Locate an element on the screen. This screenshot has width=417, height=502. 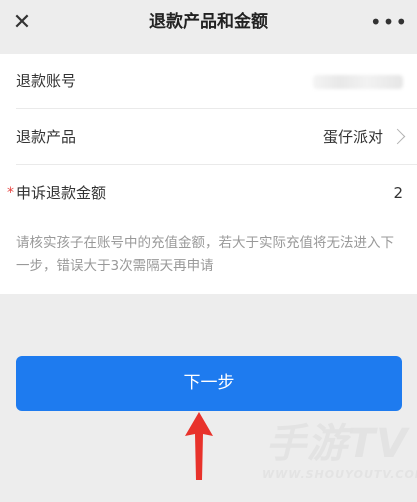
required-mark: * is located at coordinates (10, 193).